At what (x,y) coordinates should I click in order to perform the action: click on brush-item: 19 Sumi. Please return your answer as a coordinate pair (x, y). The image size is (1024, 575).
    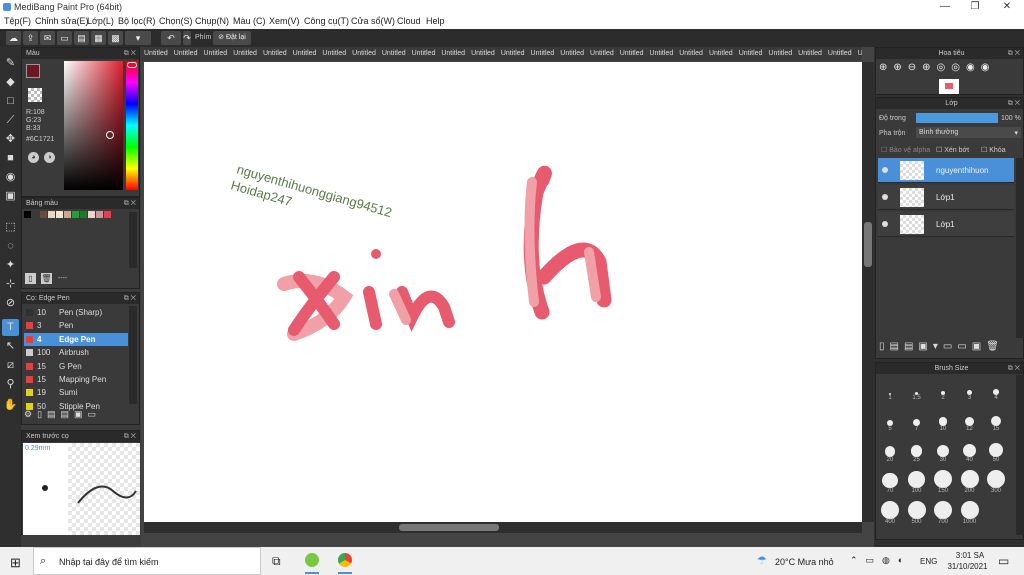
    Looking at the image, I should click on (76, 392).